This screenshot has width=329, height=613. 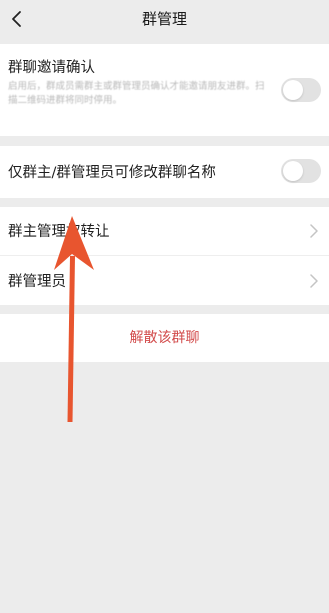 I want to click on invite-confirm-description: 启用后，群成员需群主或群管理员确认才能邀请朋友进群。扫描二维码进群将同时停用。, so click(x=136, y=93).